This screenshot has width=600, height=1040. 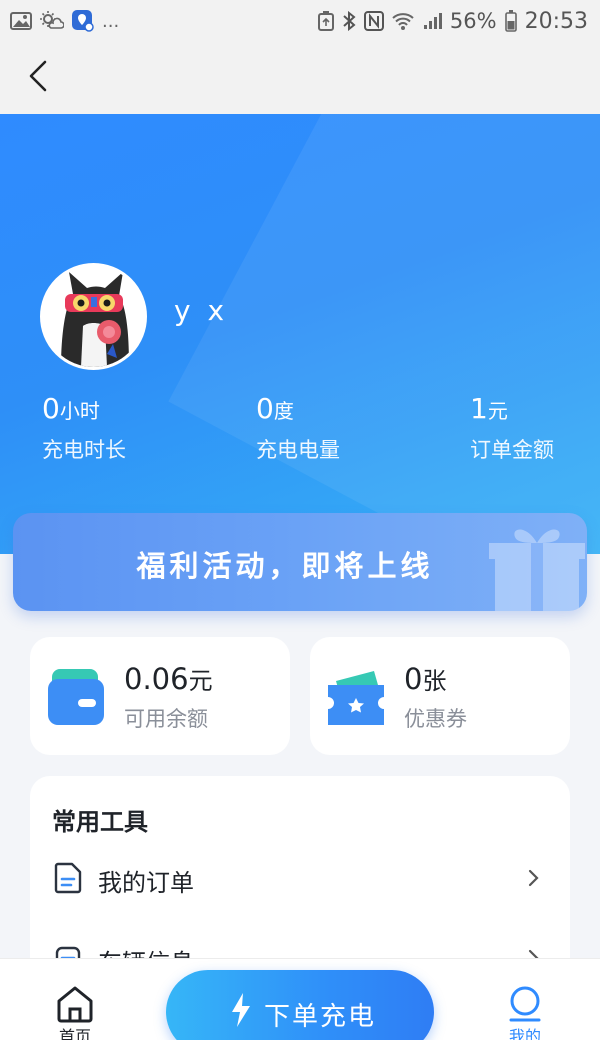 What do you see at coordinates (300, 78) in the screenshot?
I see `nav-bar` at bounding box center [300, 78].